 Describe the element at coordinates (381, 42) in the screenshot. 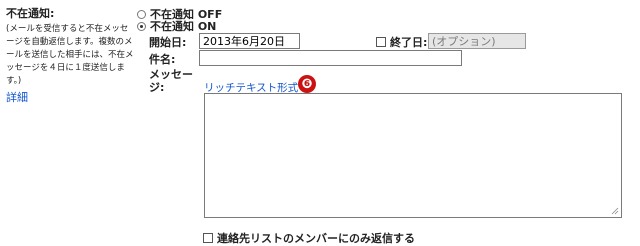

I see `end-date-checkbox` at that location.